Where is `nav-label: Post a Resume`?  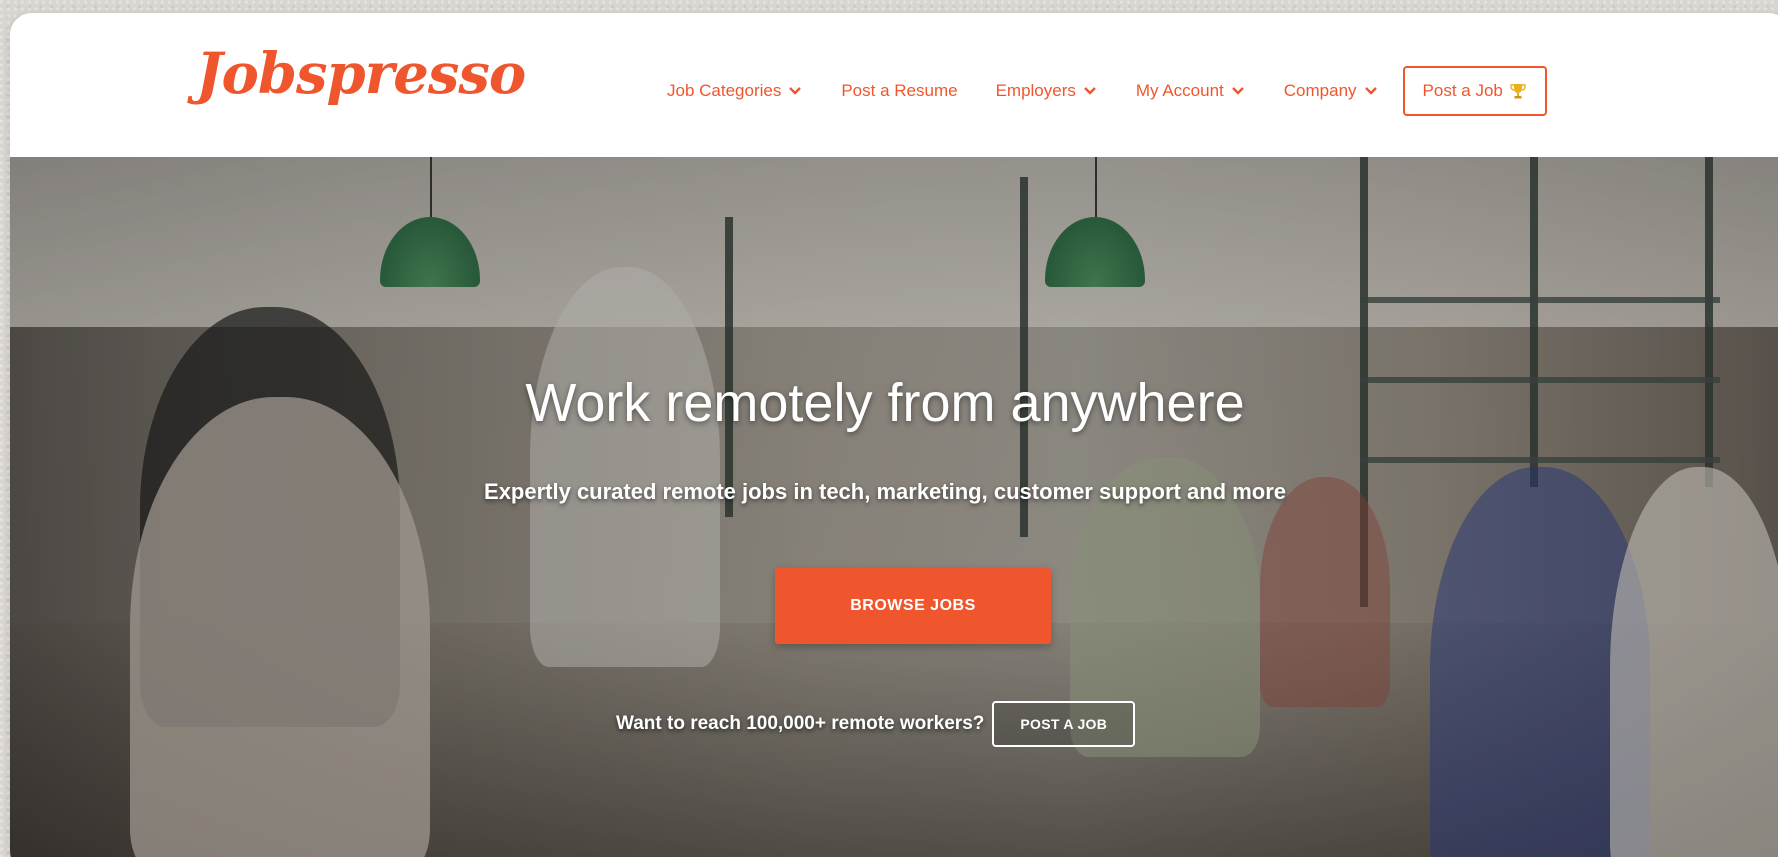 nav-label: Post a Resume is located at coordinates (899, 90).